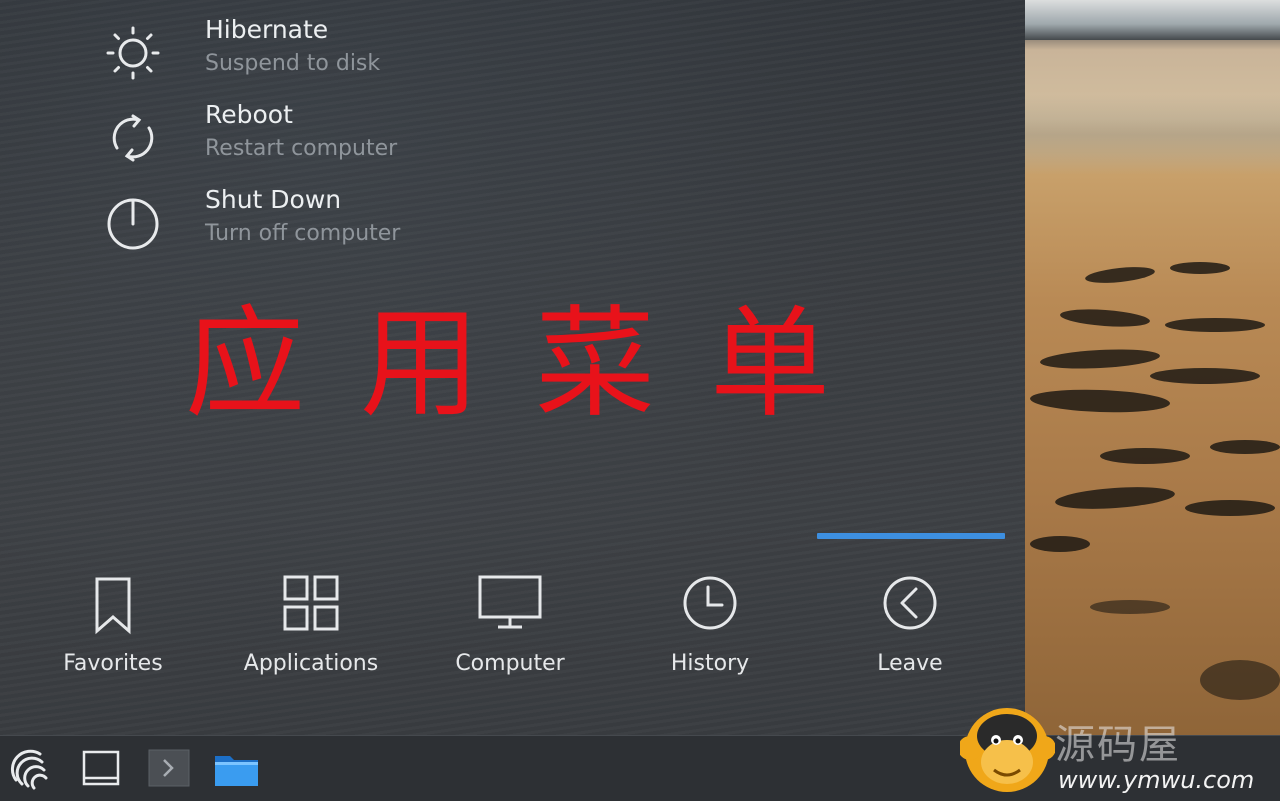 The image size is (1280, 801). What do you see at coordinates (133, 138) in the screenshot?
I see `reboot-icon` at bounding box center [133, 138].